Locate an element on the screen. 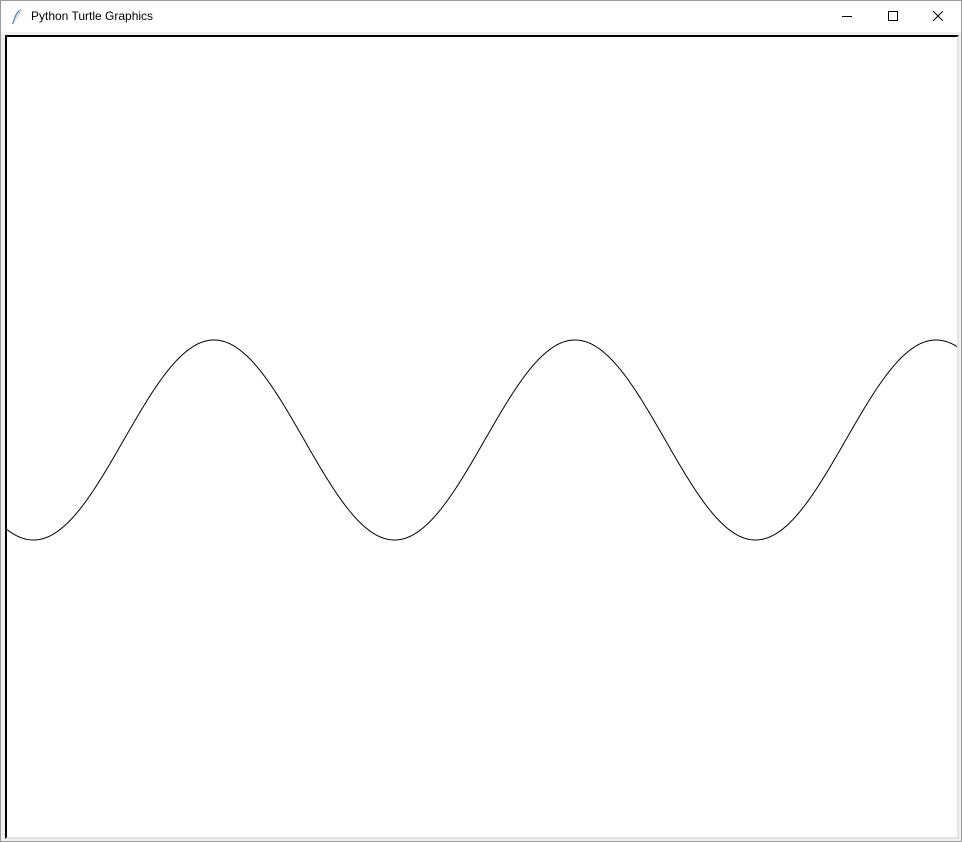  minimize-button is located at coordinates (847, 16).